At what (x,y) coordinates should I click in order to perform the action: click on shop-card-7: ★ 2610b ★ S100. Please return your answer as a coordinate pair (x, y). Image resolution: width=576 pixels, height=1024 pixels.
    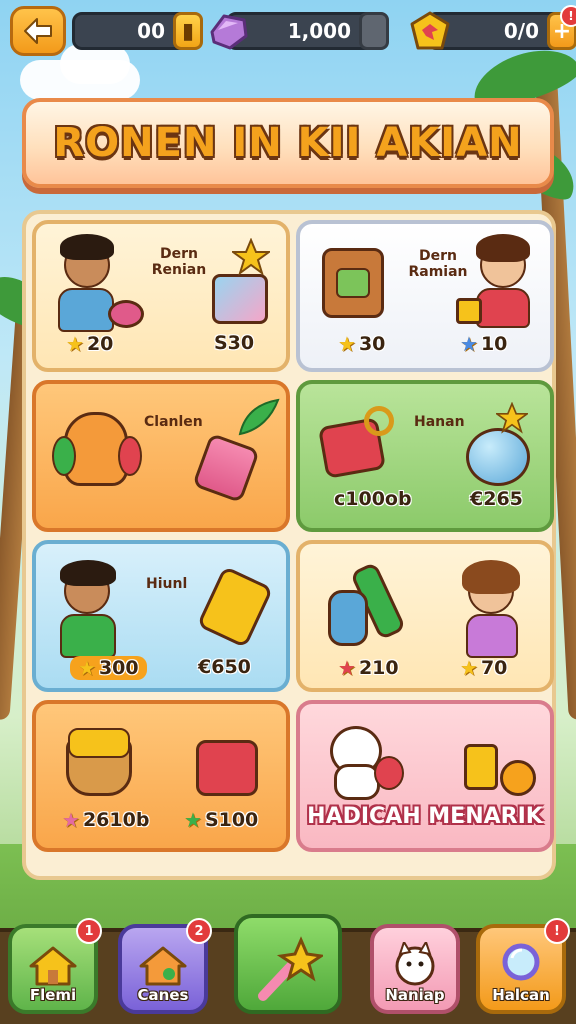
    Looking at the image, I should click on (161, 776).